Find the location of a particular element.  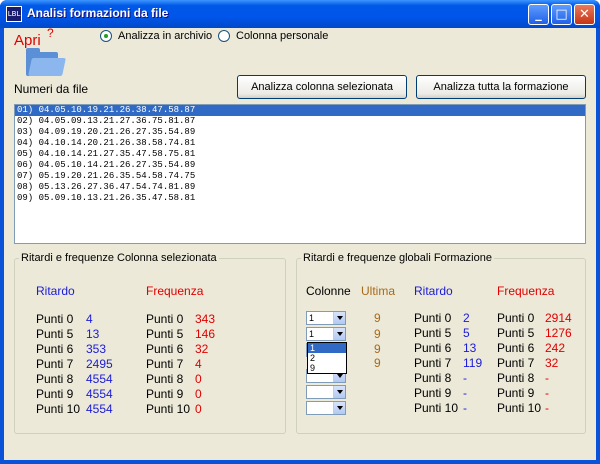

ultima-header: Ultima is located at coordinates (378, 291).